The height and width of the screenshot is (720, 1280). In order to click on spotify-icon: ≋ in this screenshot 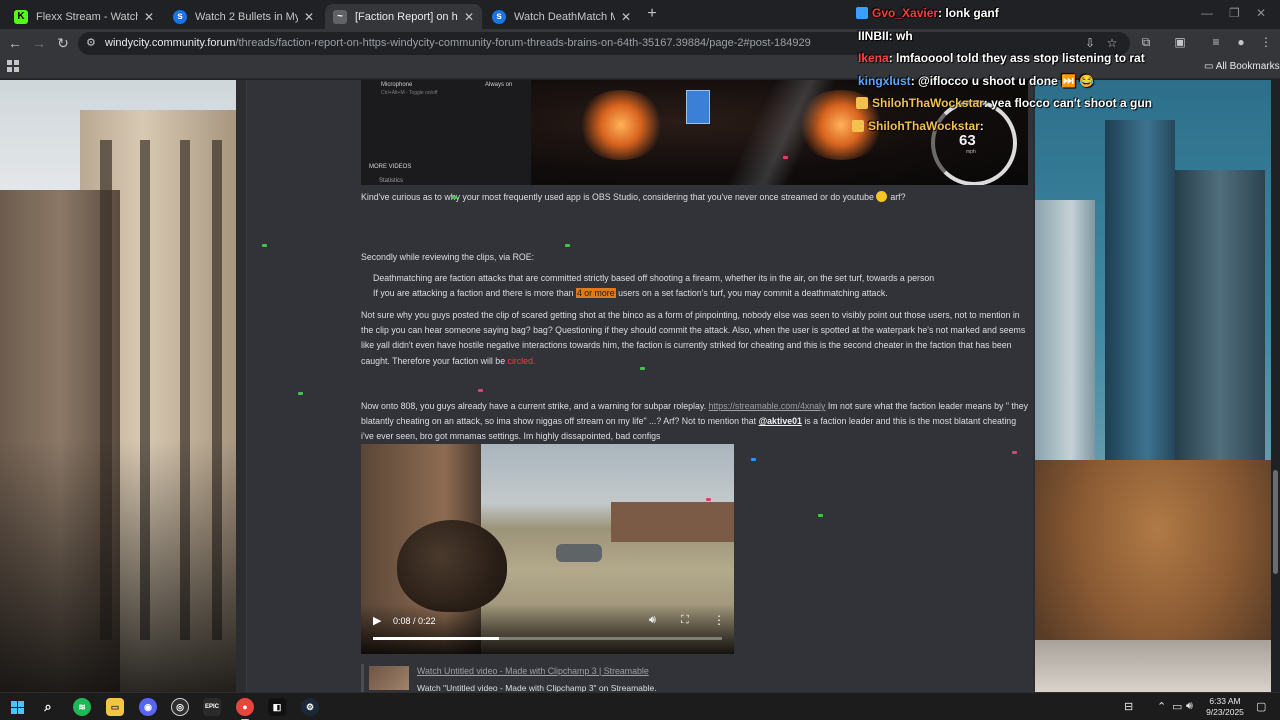, I will do `click(82, 707)`.